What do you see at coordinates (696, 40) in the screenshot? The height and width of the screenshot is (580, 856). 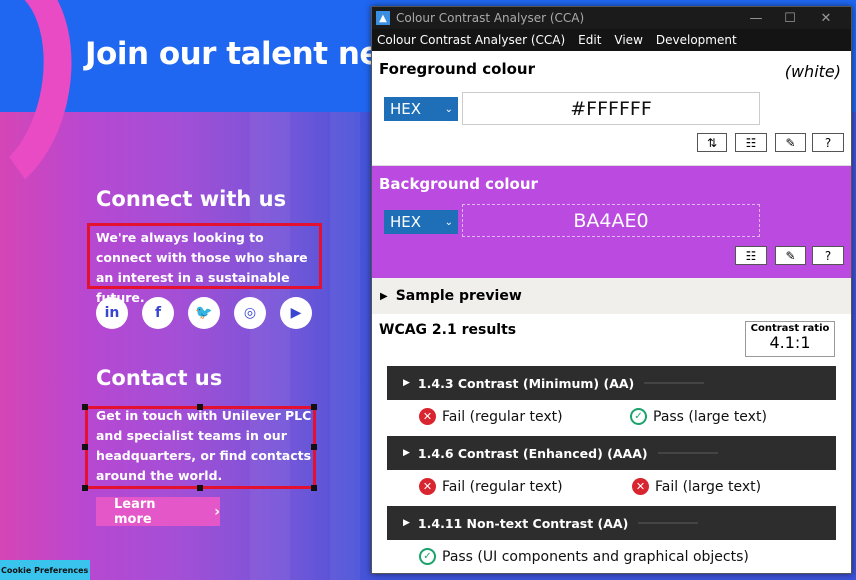 I see `menu-development: Development` at bounding box center [696, 40].